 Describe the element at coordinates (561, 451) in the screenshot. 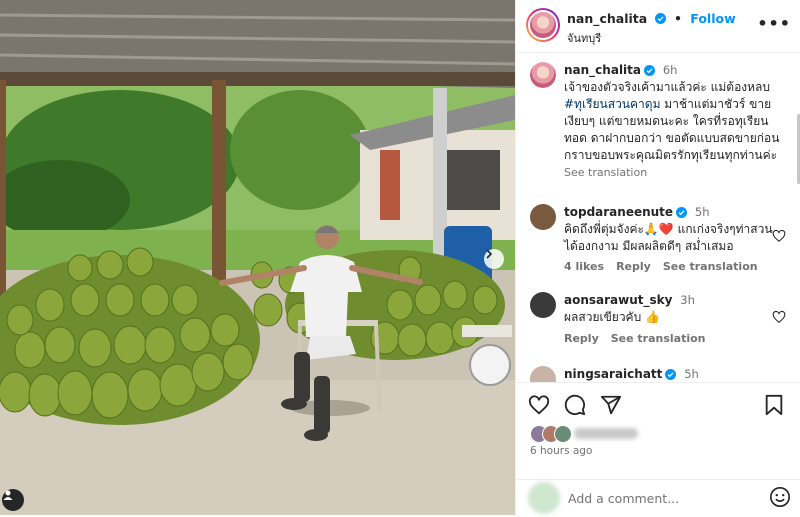

I see `post-timestamp: 6 hours ago` at that location.